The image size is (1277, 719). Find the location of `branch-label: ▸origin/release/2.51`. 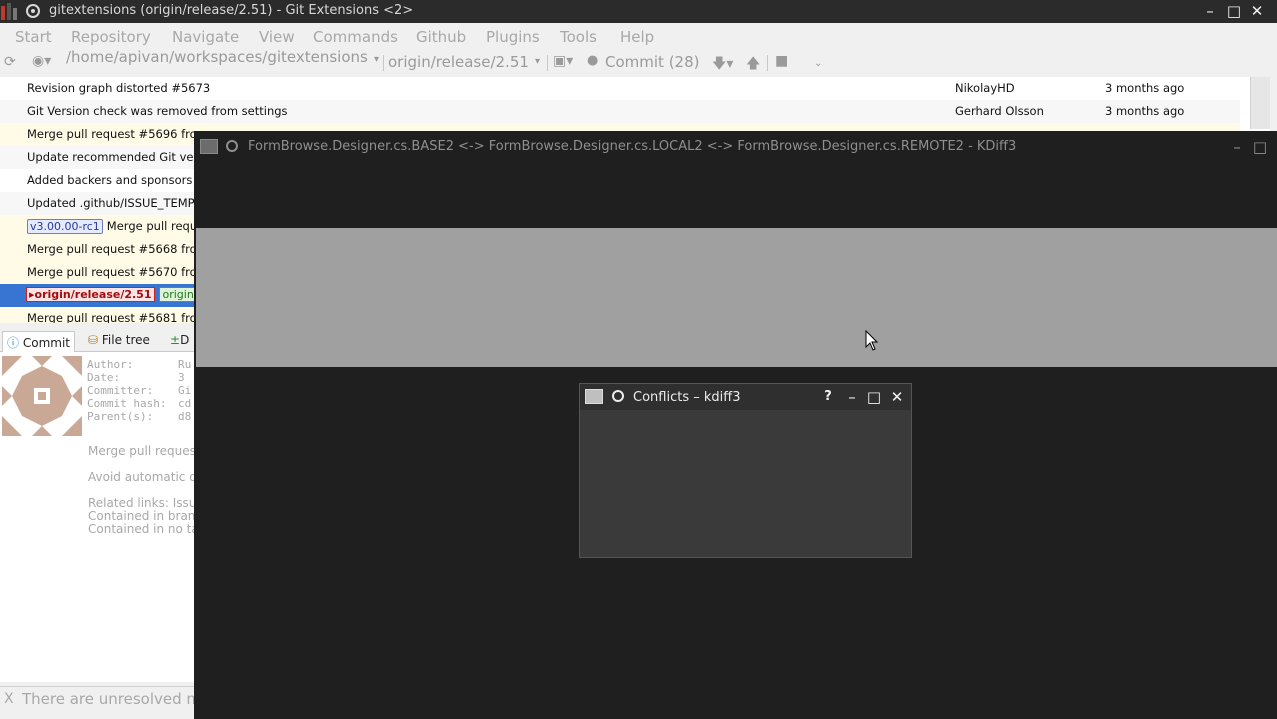

branch-label: ▸origin/release/2.51 is located at coordinates (91, 294).